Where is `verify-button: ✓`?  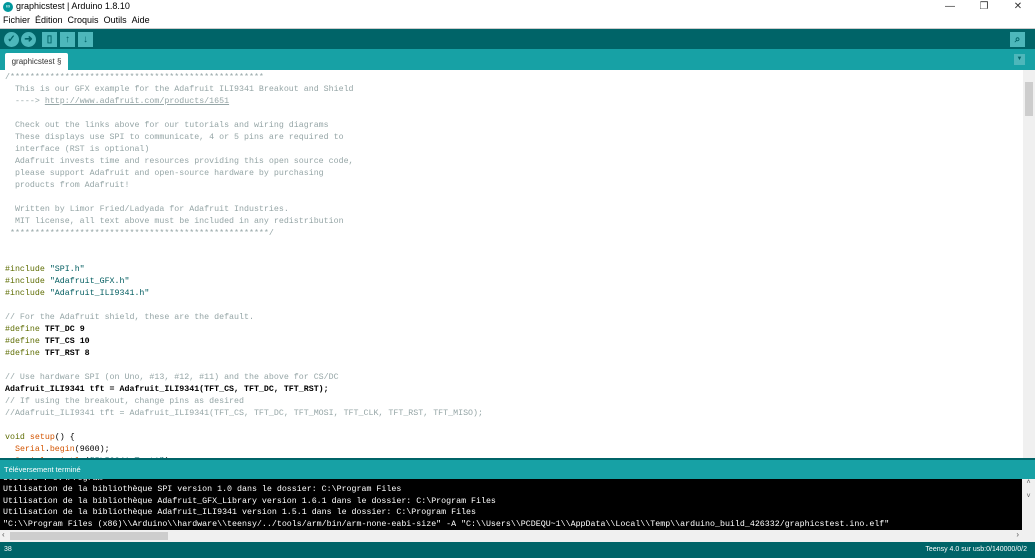
verify-button: ✓ is located at coordinates (11, 39).